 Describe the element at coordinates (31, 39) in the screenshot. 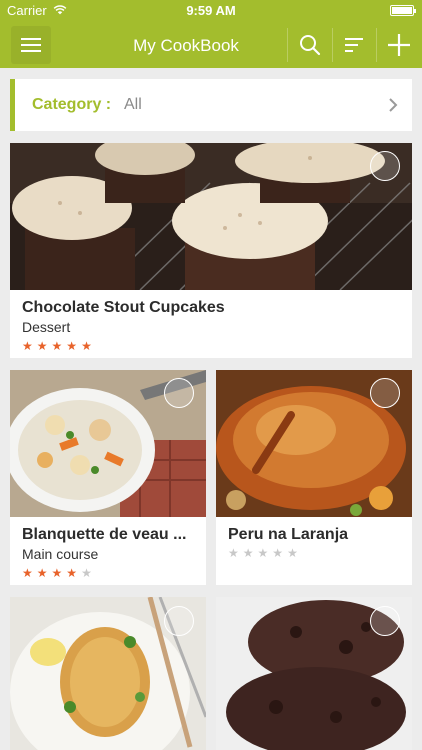

I see `menu-icon` at that location.